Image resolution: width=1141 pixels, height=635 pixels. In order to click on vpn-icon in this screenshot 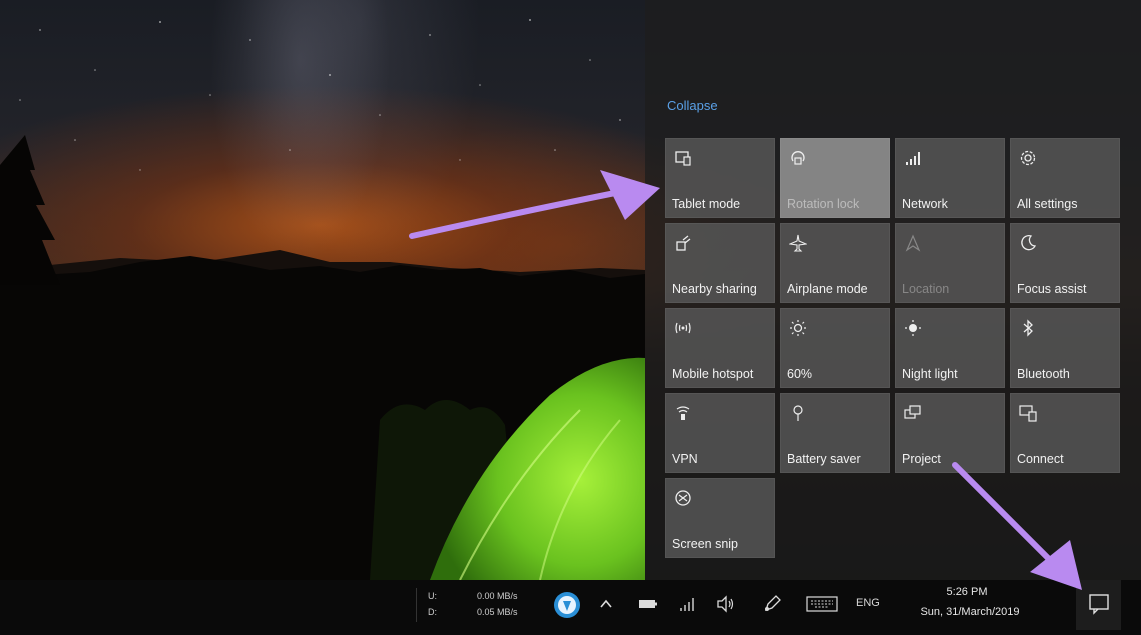, I will do `click(683, 413)`.